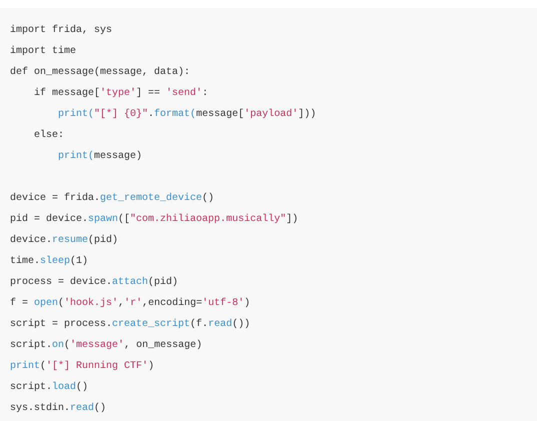 Image resolution: width=537 pixels, height=421 pixels. What do you see at coordinates (100, 157) in the screenshot?
I see `code-line: print(message)` at bounding box center [100, 157].